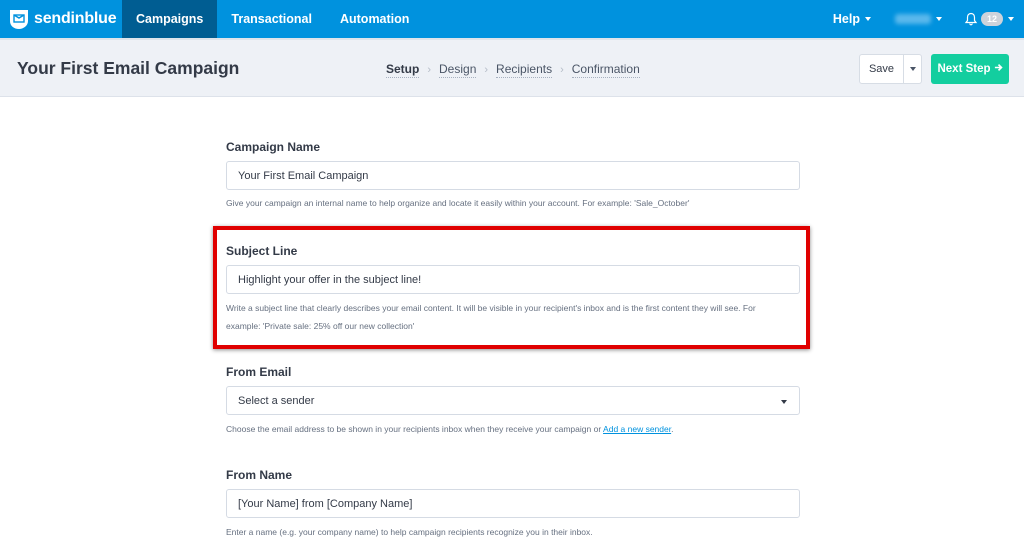 This screenshot has width=1024, height=556. I want to click on brand-logo: sendinblue, so click(61, 19).